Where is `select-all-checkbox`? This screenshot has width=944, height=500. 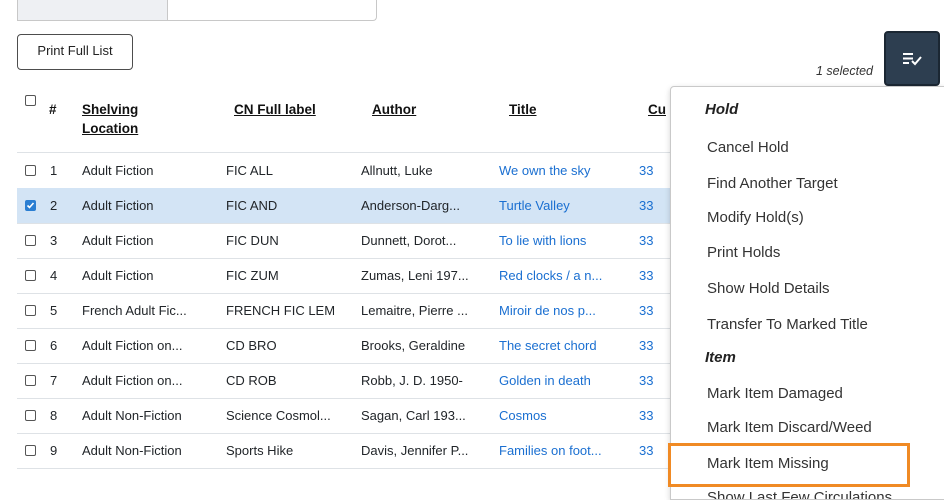 select-all-checkbox is located at coordinates (30, 100).